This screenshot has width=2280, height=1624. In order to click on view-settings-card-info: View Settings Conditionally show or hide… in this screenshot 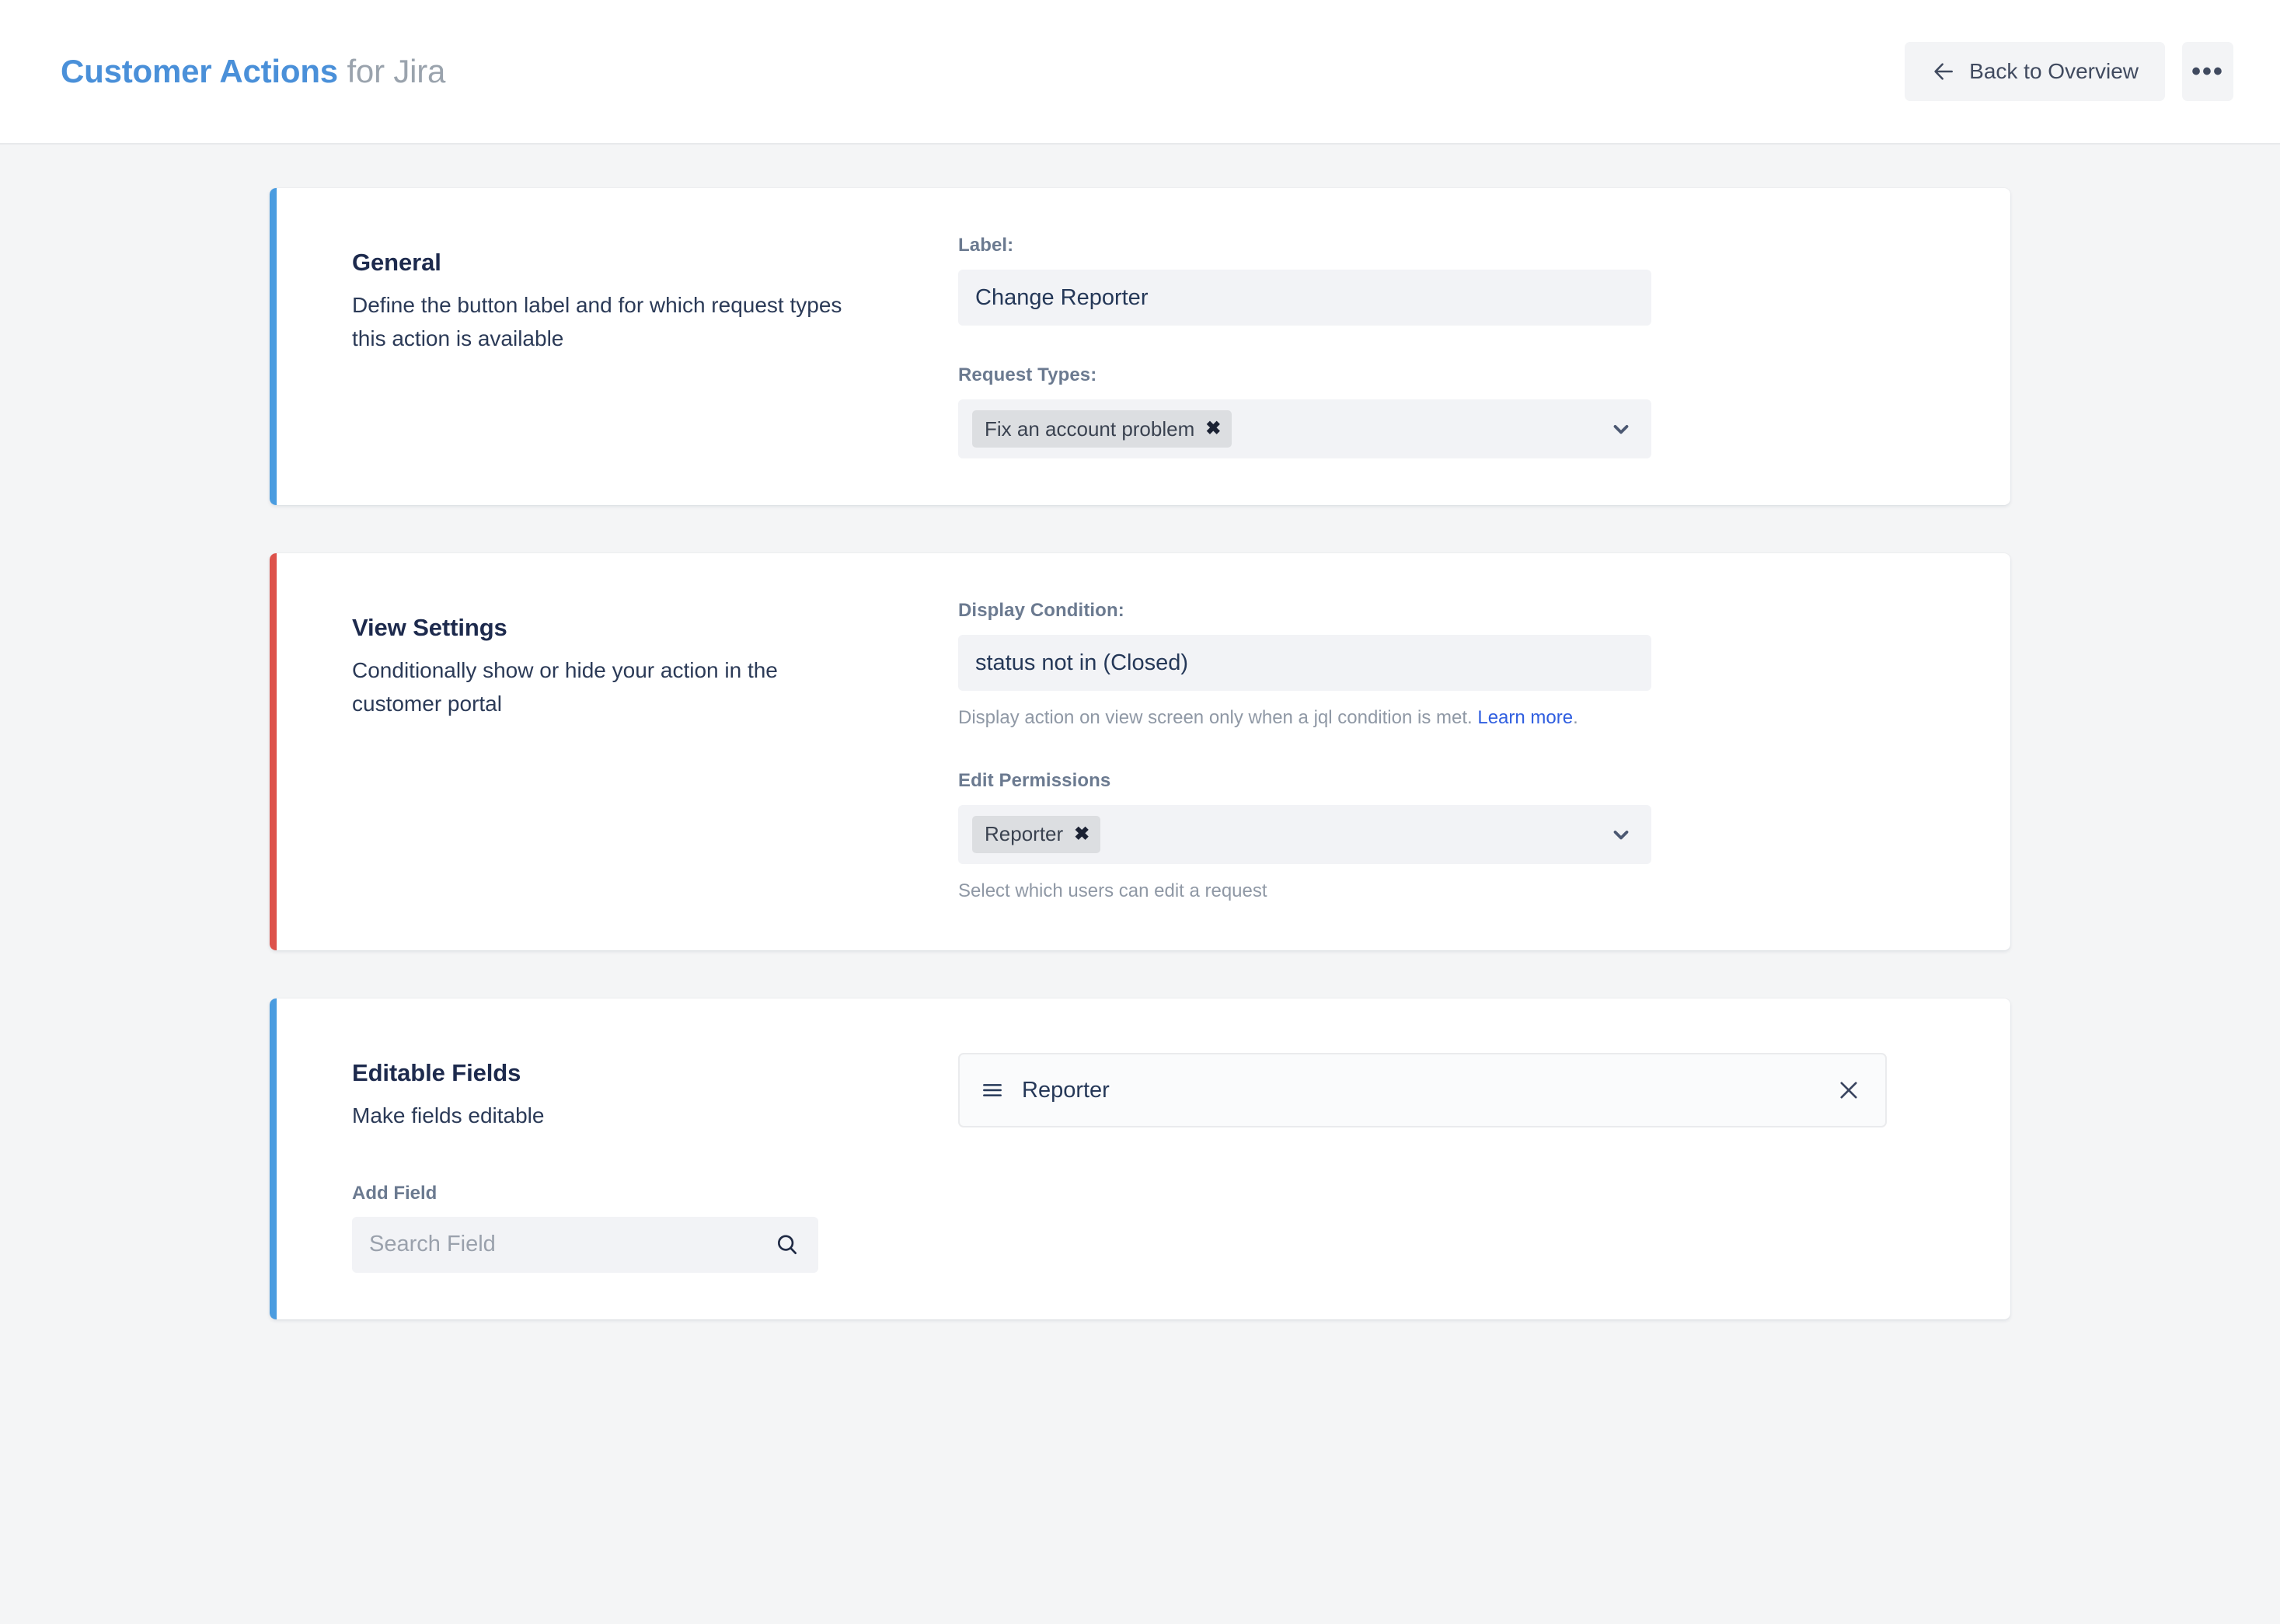, I will do `click(620, 752)`.